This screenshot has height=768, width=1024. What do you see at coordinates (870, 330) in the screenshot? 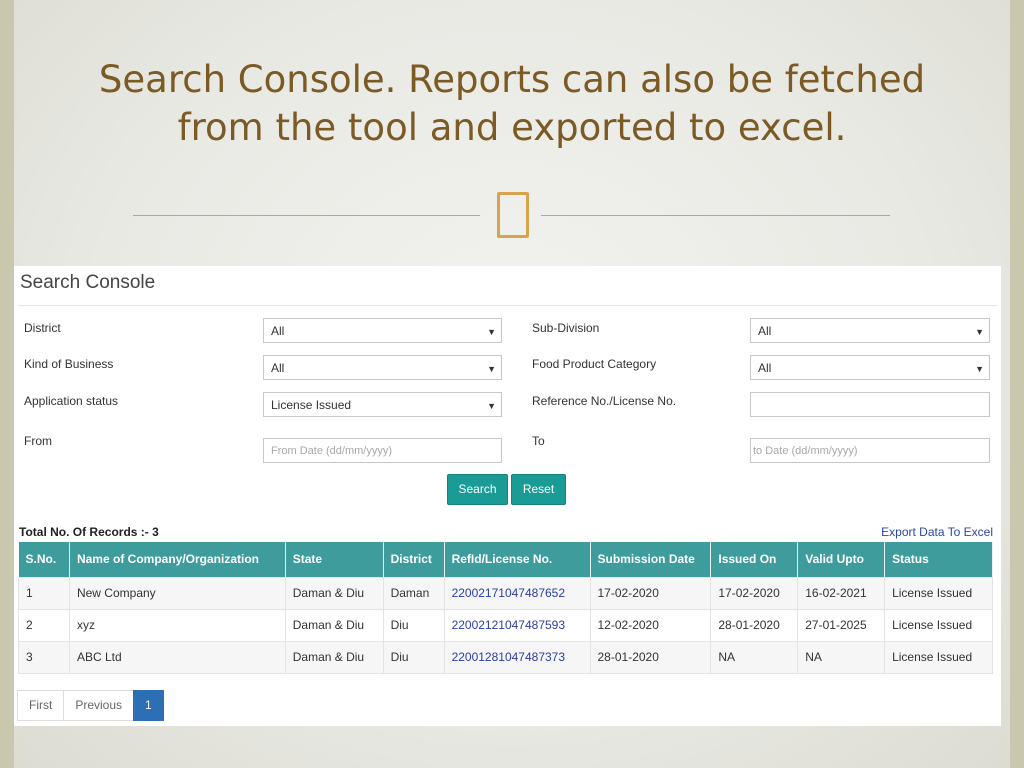
I see `sub-division-select: All ▼` at bounding box center [870, 330].